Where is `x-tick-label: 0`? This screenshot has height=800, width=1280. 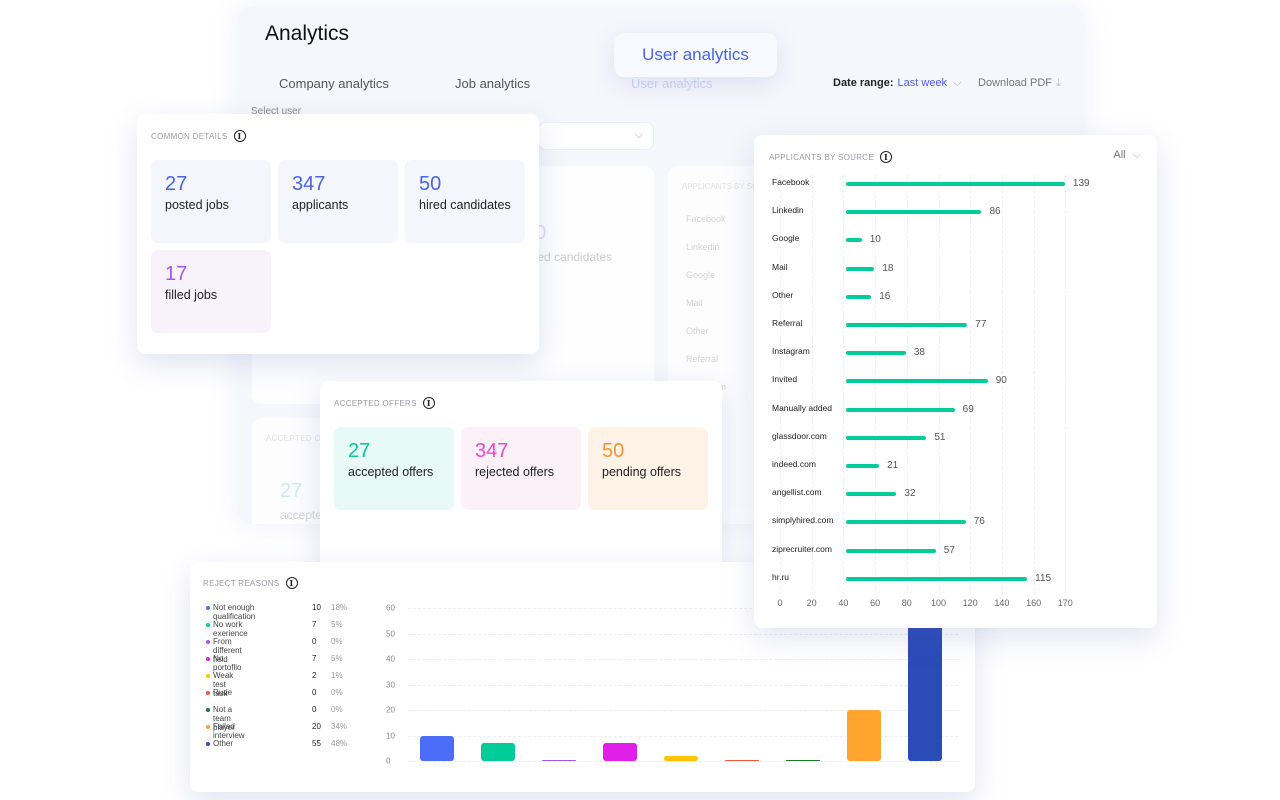
x-tick-label: 0 is located at coordinates (780, 603).